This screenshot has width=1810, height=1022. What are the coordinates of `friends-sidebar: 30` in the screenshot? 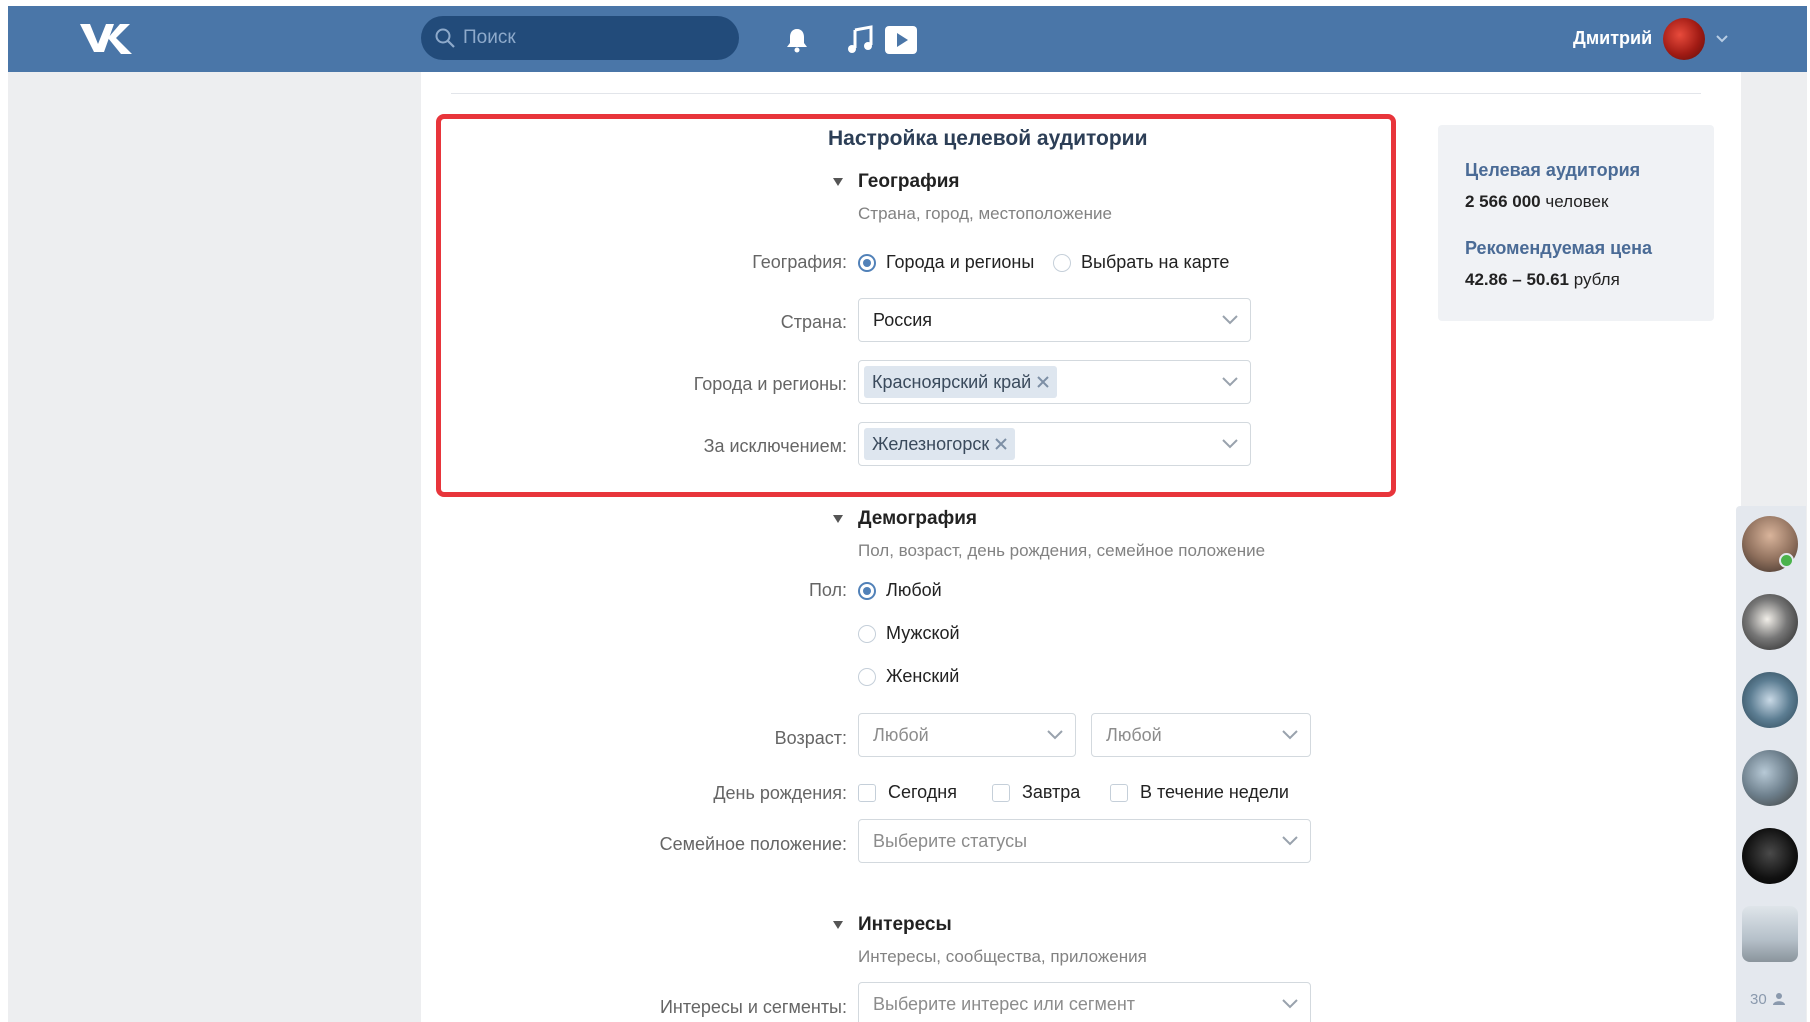 It's located at (1771, 764).